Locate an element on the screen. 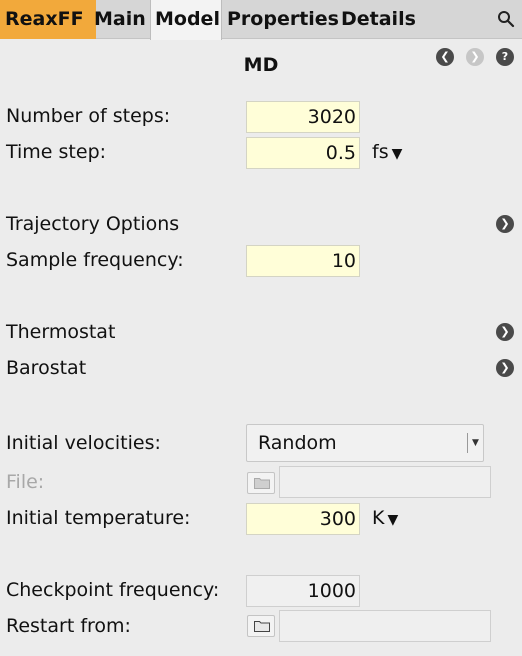 The height and width of the screenshot is (656, 522). select-value: Random is located at coordinates (297, 443).